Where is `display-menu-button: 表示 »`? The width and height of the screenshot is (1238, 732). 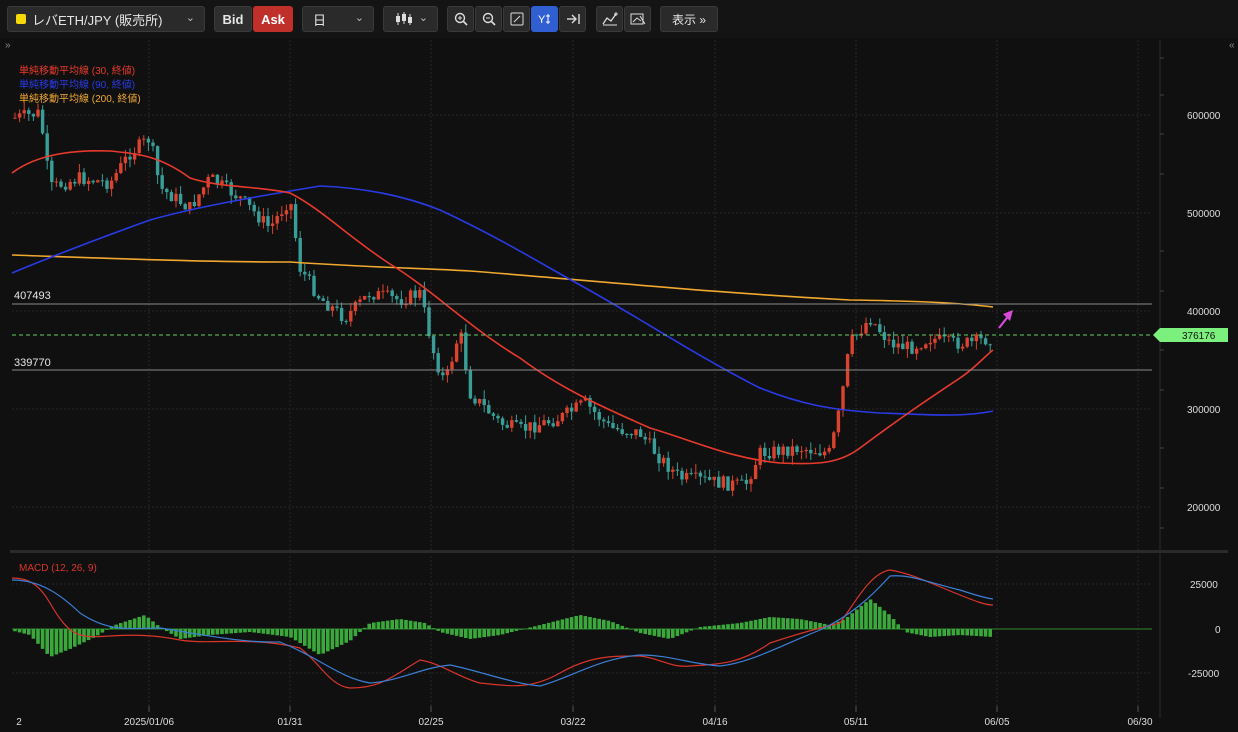 display-menu-button: 表示 » is located at coordinates (689, 19).